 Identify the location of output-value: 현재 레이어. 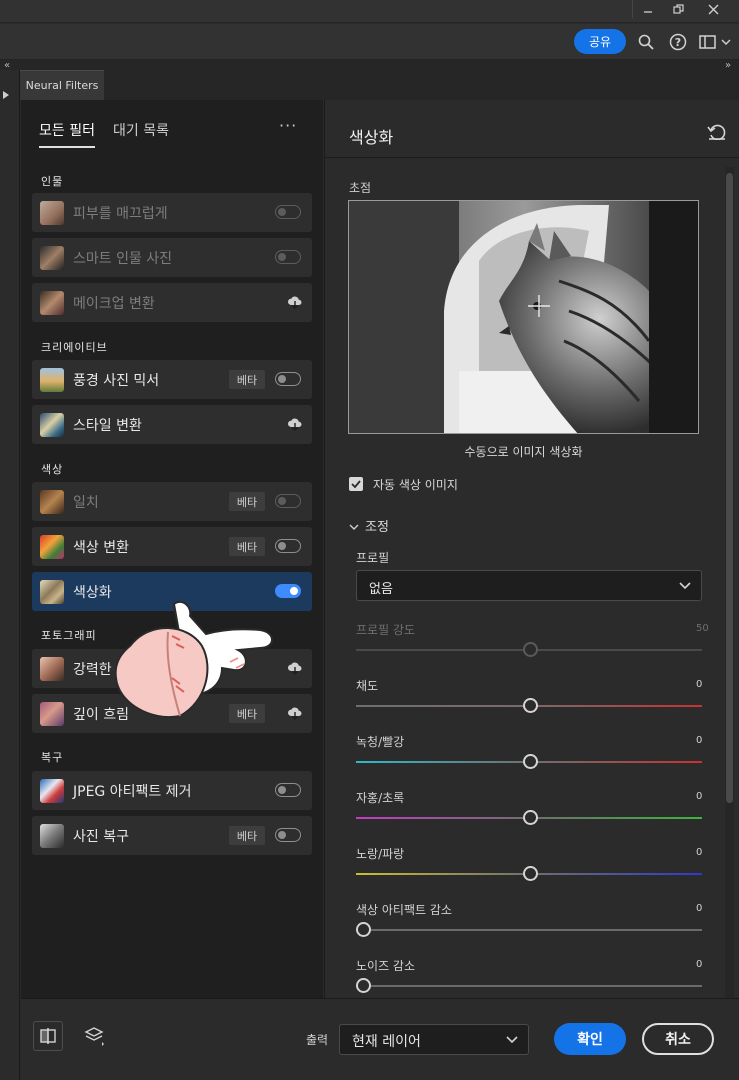
(386, 1042).